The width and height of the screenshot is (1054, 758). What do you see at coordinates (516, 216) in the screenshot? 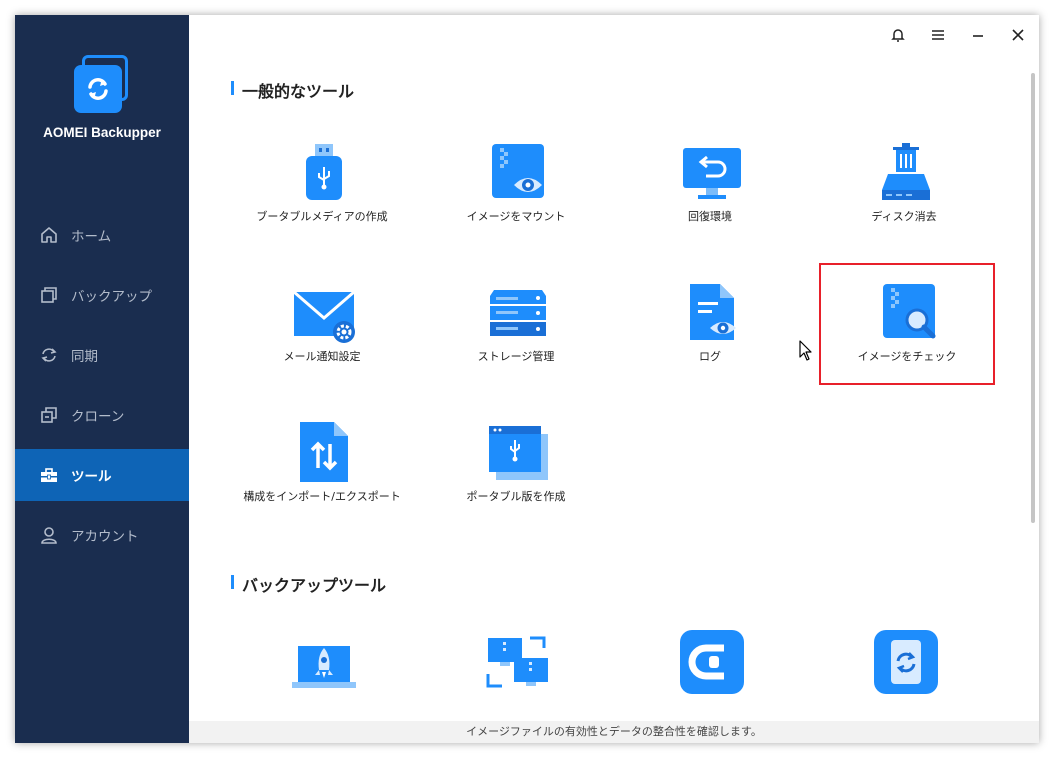
I see `tool-label: イメージをマウント` at bounding box center [516, 216].